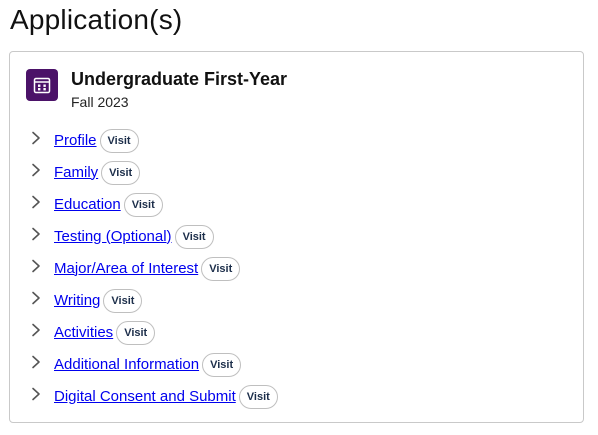  What do you see at coordinates (296, 234) in the screenshot?
I see `section-row: Testing (Optional) Visit` at bounding box center [296, 234].